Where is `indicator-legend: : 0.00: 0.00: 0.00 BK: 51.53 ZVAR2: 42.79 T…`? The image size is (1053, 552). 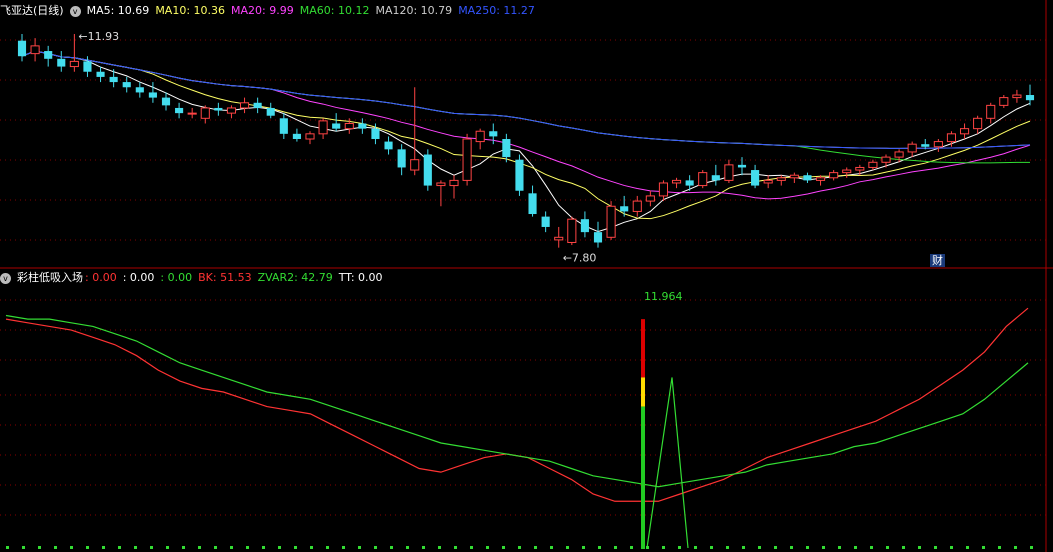
indicator-legend: : 0.00: 0.00: 0.00 BK: 51.53 ZVAR2: 42.79 T… is located at coordinates (237, 277).